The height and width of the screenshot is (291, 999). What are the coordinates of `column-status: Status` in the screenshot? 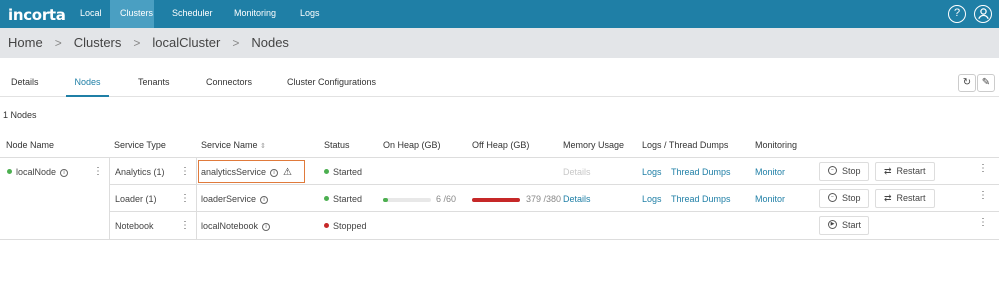 It's located at (337, 145).